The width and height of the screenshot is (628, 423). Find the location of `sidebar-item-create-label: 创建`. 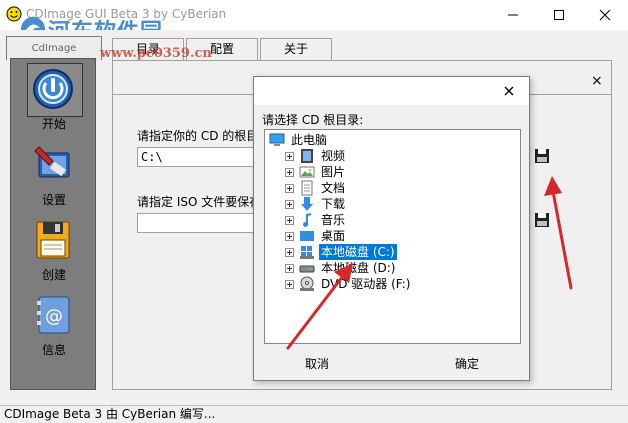

sidebar-item-create-label: 创建 is located at coordinates (53, 275).